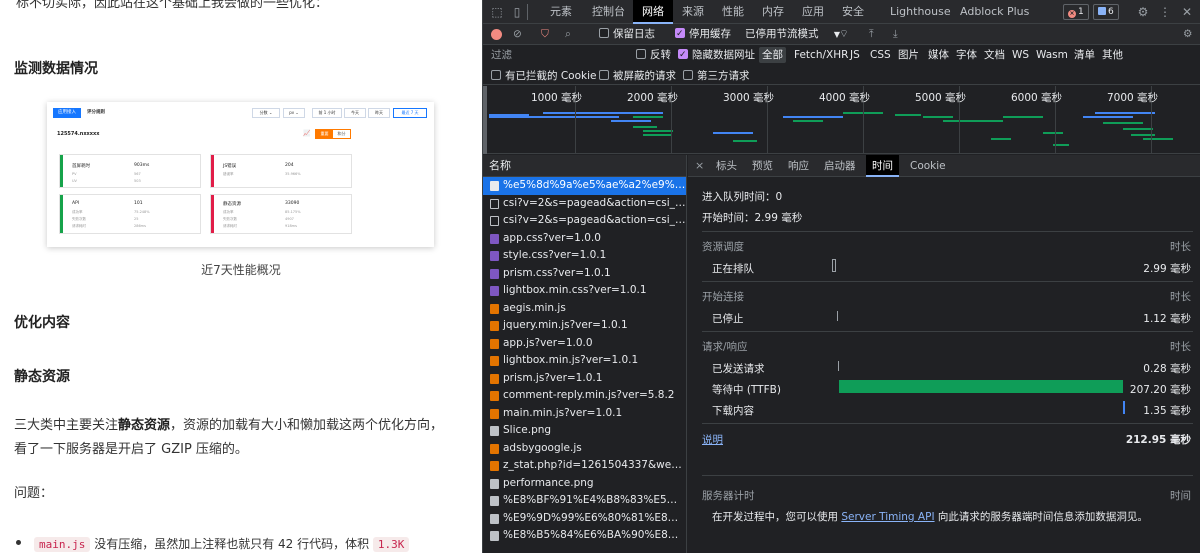 This screenshot has height=553, width=1200. Describe the element at coordinates (584, 414) in the screenshot. I see `request-row: main.min.js?ver=1.0.1` at that location.